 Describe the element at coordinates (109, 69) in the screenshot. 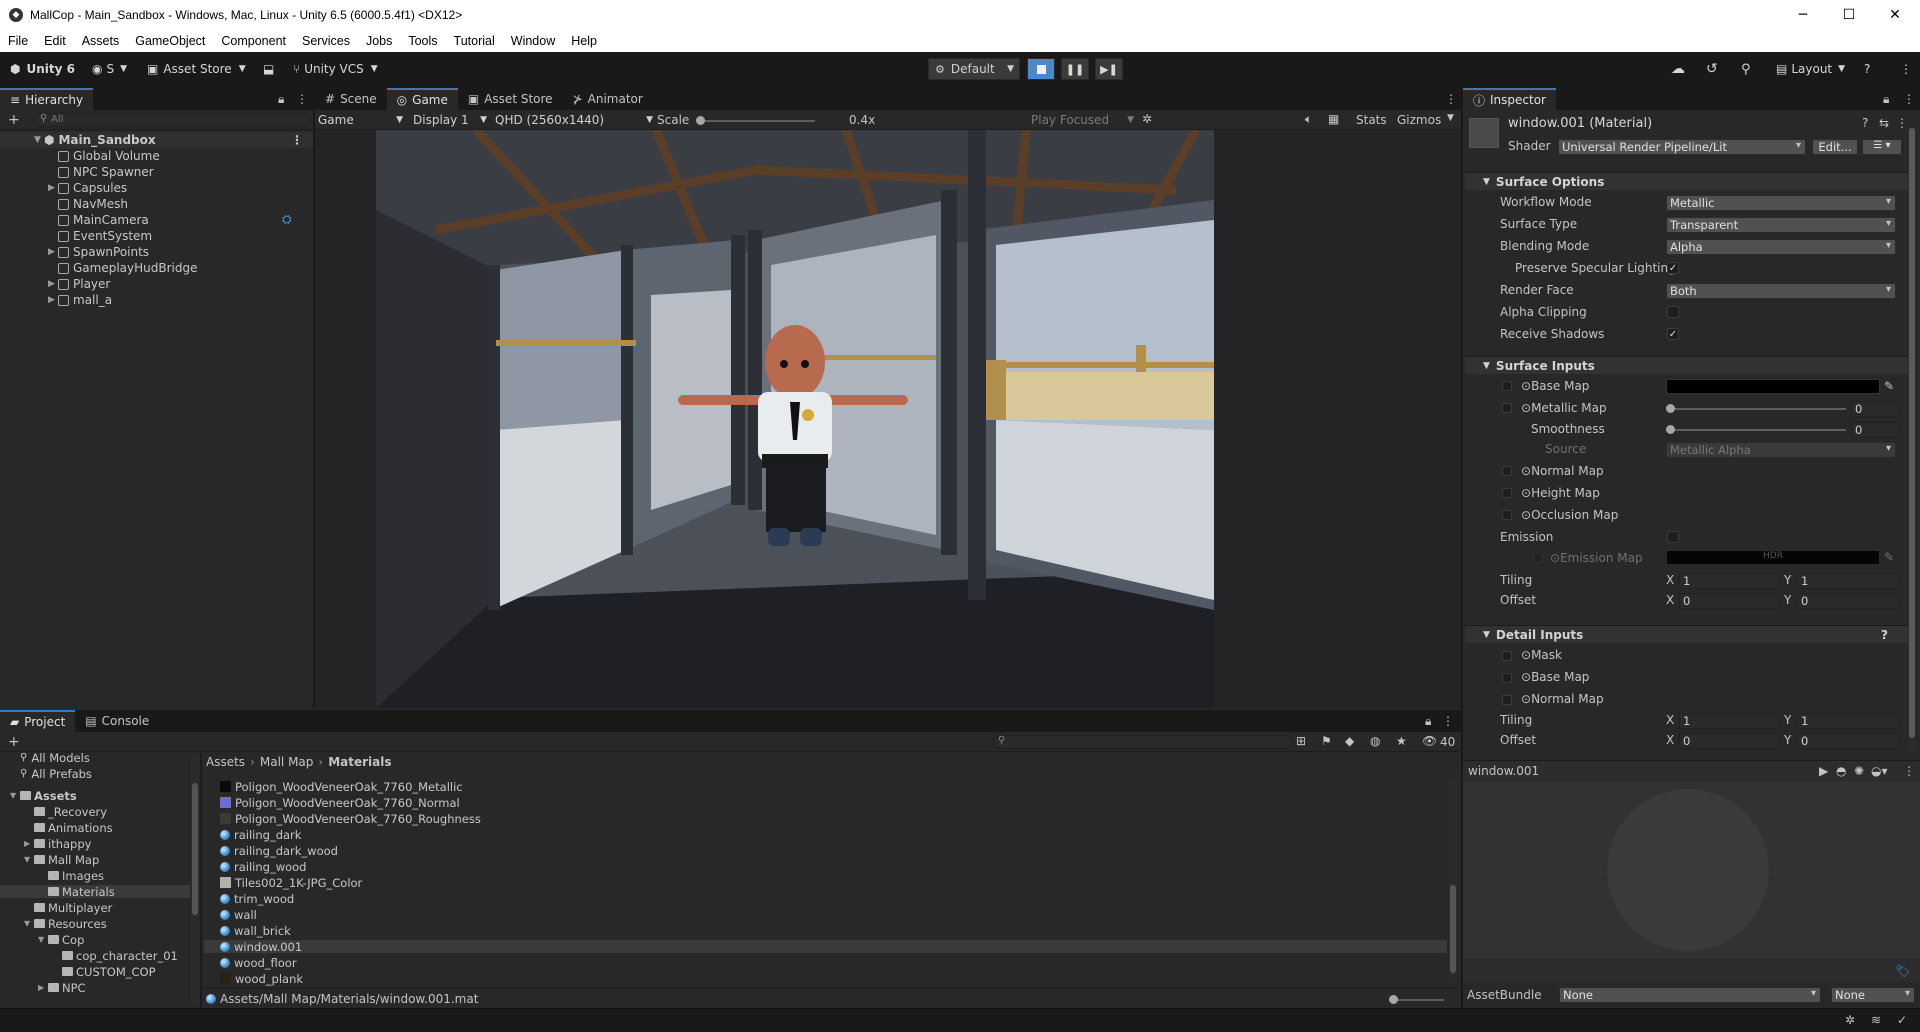

I see `account-button: ◉ S ▼` at that location.